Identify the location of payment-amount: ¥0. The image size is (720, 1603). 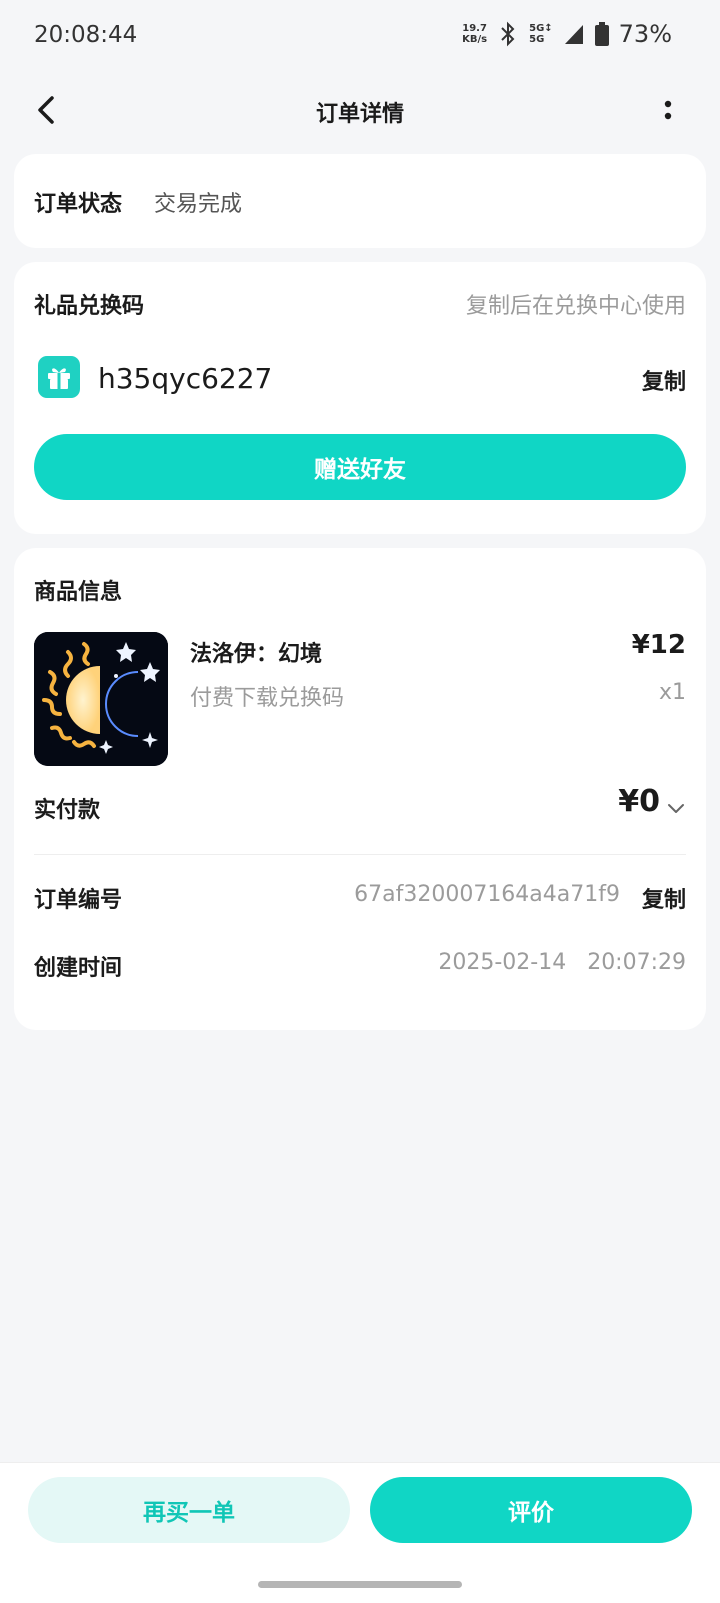
(639, 801).